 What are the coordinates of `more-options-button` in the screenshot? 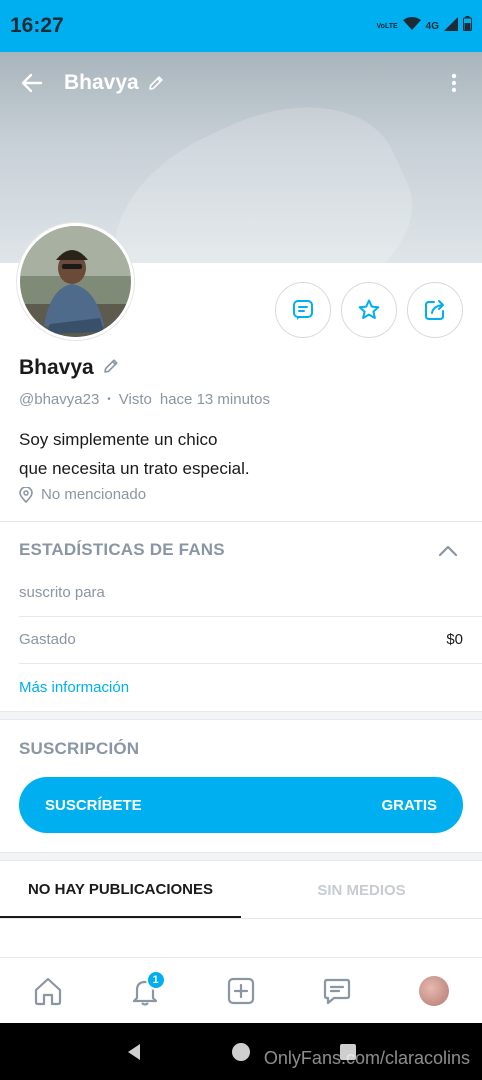 It's located at (454, 83).